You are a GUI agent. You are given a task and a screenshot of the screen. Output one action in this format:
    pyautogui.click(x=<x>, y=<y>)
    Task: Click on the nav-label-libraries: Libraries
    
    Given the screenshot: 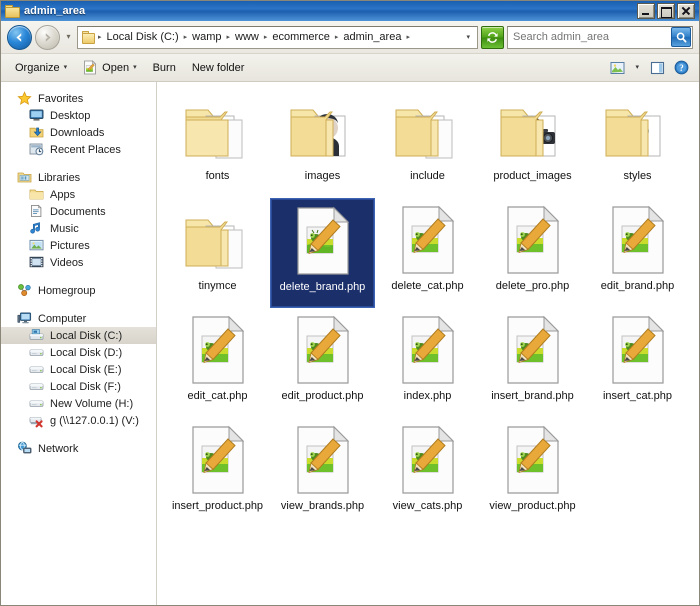 What is the action you would take?
    pyautogui.click(x=59, y=177)
    